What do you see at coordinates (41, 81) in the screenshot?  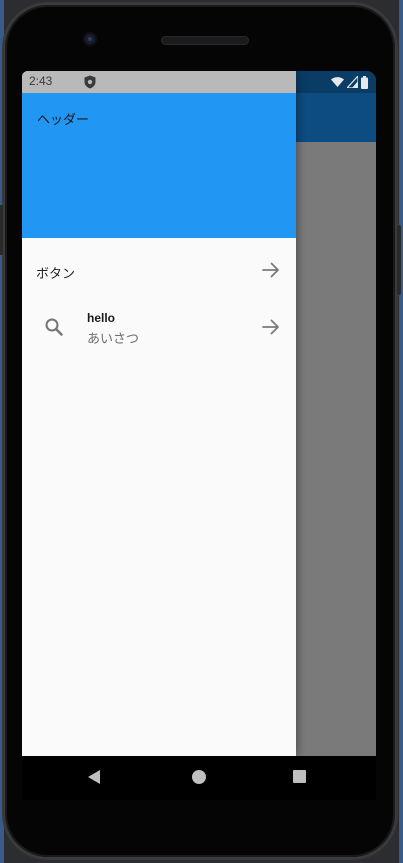 I see `status-time: 2:43` at bounding box center [41, 81].